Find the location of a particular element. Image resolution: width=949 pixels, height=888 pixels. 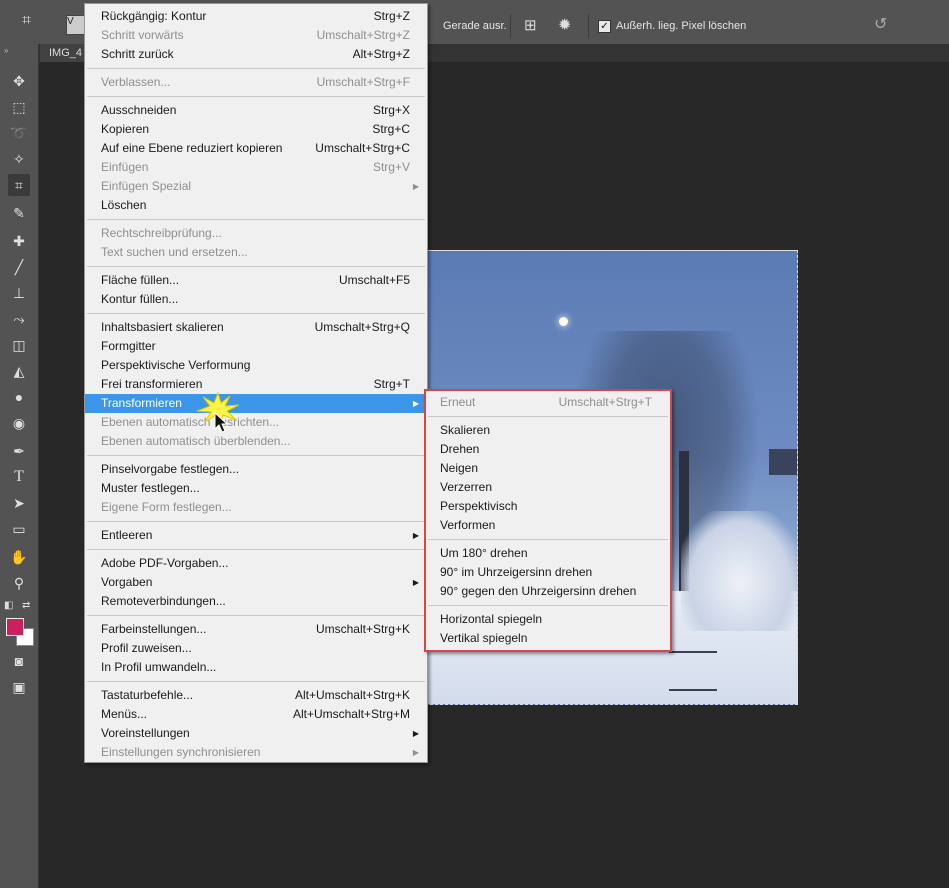

menu-item-shortcut: Alt+Strg+Z is located at coordinates (381, 54).